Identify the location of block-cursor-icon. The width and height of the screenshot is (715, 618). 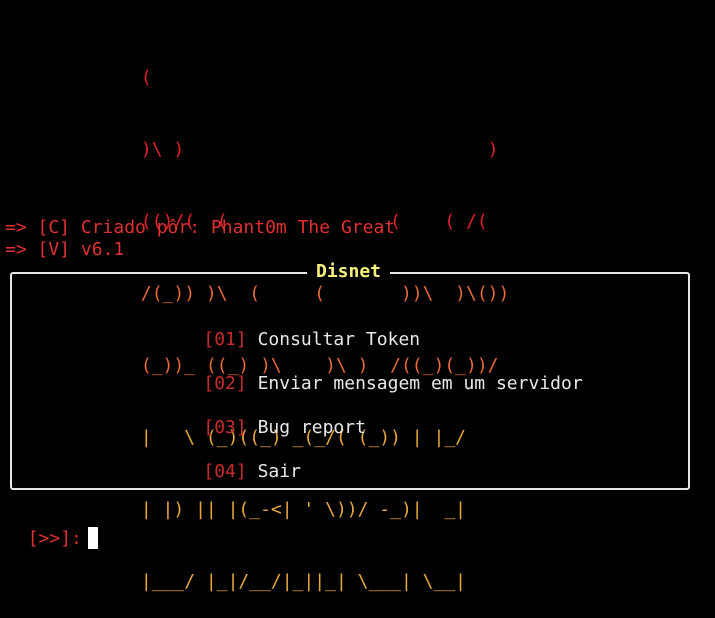
(92, 538).